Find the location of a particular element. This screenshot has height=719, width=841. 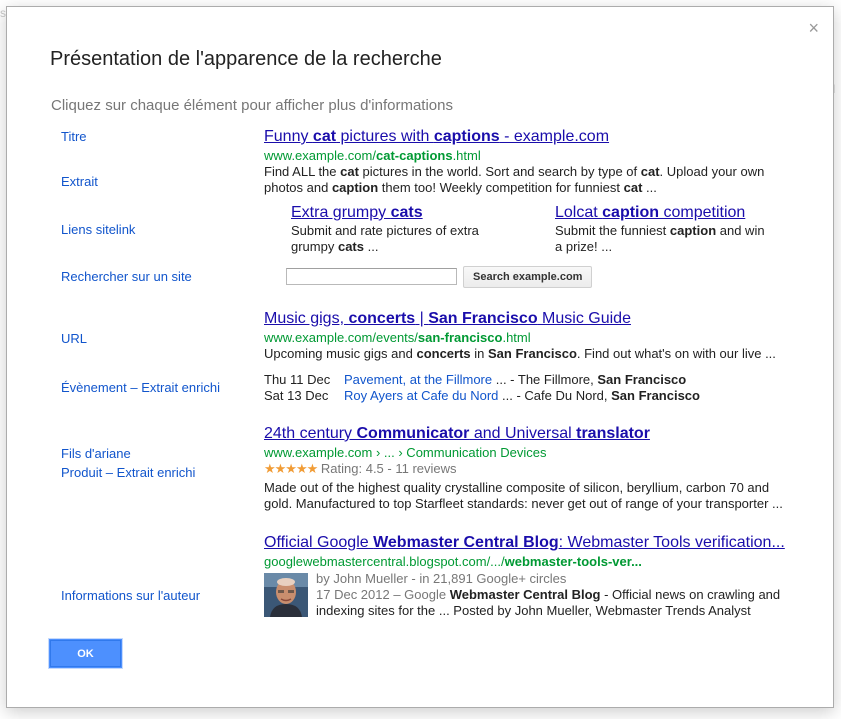

event-link: Pavement, at the Fillmore is located at coordinates (418, 379).